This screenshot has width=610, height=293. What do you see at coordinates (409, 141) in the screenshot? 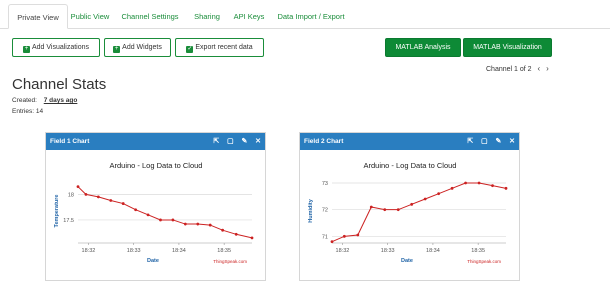
I see `card-header: Field 2 Chart ⇱ ▢ ✎ ✕` at bounding box center [409, 141].